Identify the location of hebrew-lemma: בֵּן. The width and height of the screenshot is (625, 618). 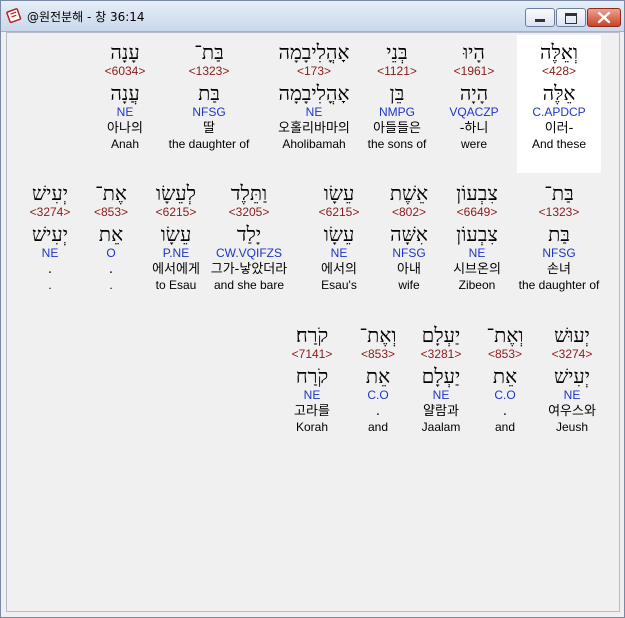
(397, 93).